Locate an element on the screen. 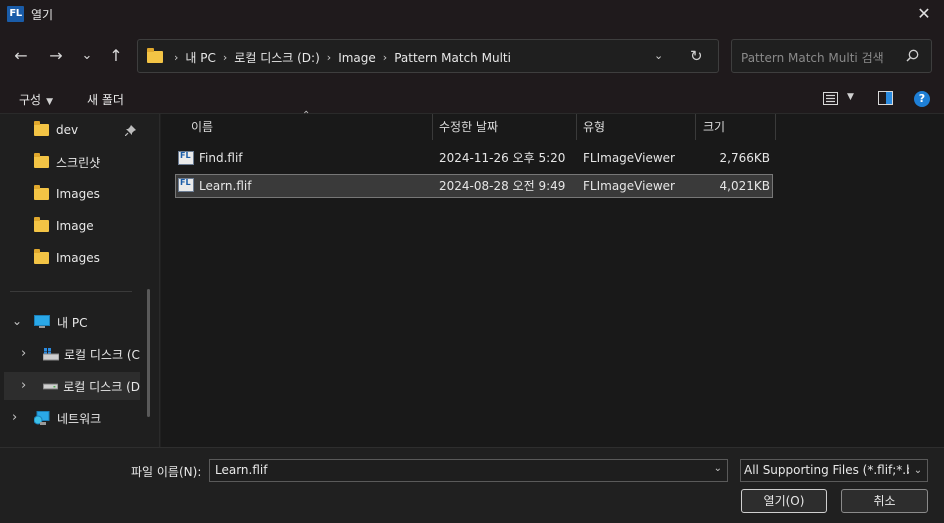 The image size is (944, 523). search-placeholder: Pattern Match Multi 검색 is located at coordinates (812, 58).